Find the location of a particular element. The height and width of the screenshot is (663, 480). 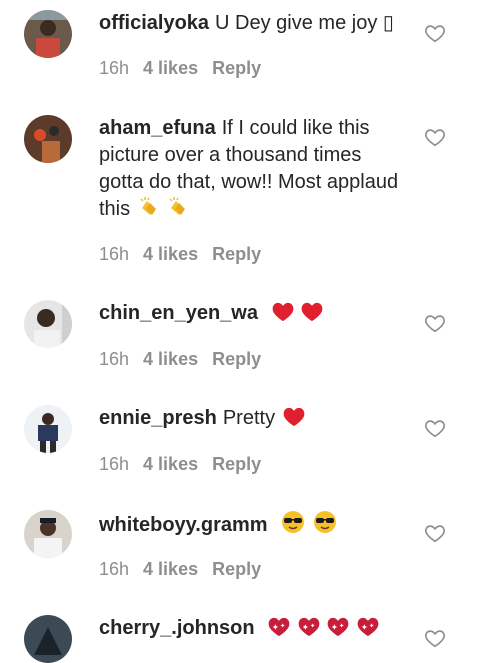

comment-text: ennie_presh Pretty is located at coordinates (249, 418).